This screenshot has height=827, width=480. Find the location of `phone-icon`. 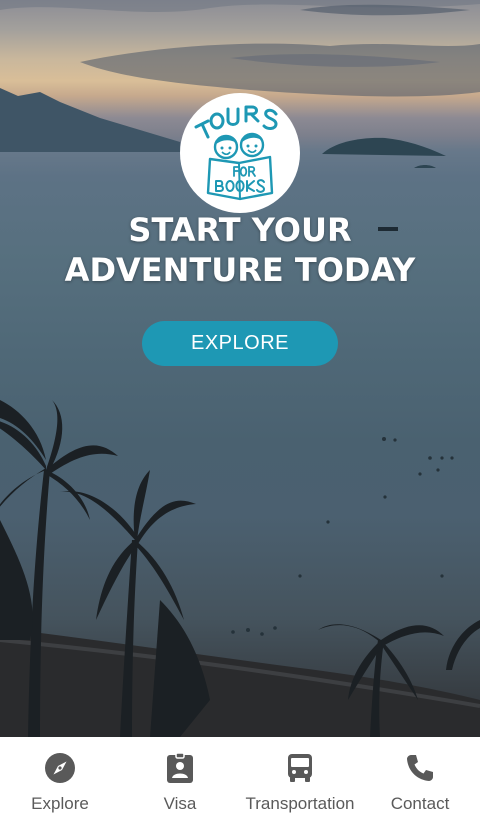

phone-icon is located at coordinates (420, 768).